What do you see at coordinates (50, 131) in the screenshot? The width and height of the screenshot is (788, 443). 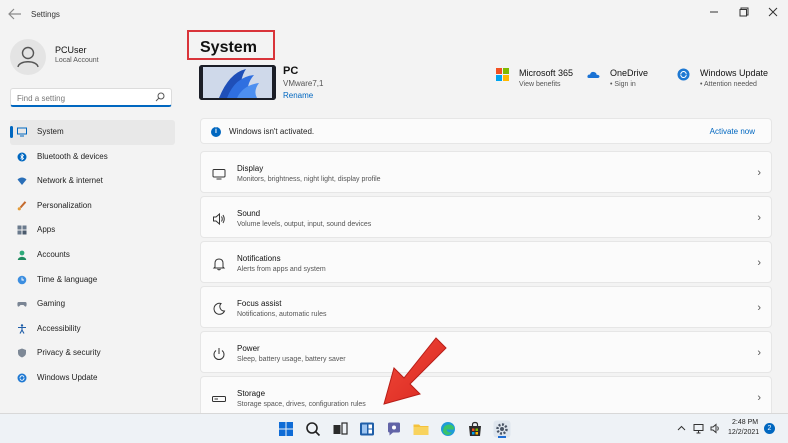 I see `sidebar-item-label: System` at bounding box center [50, 131].